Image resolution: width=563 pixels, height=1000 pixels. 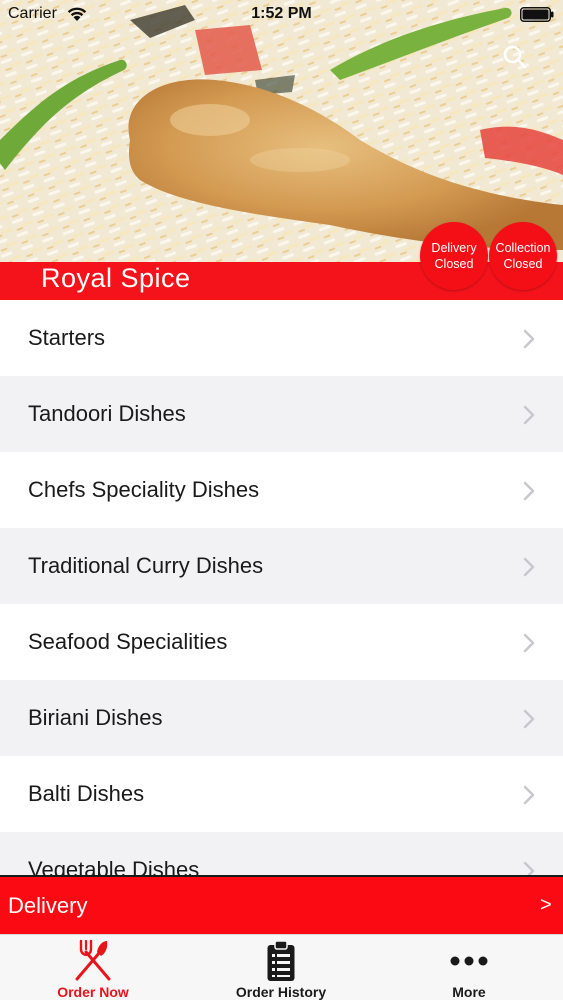 What do you see at coordinates (469, 967) in the screenshot?
I see `tab-more: More` at bounding box center [469, 967].